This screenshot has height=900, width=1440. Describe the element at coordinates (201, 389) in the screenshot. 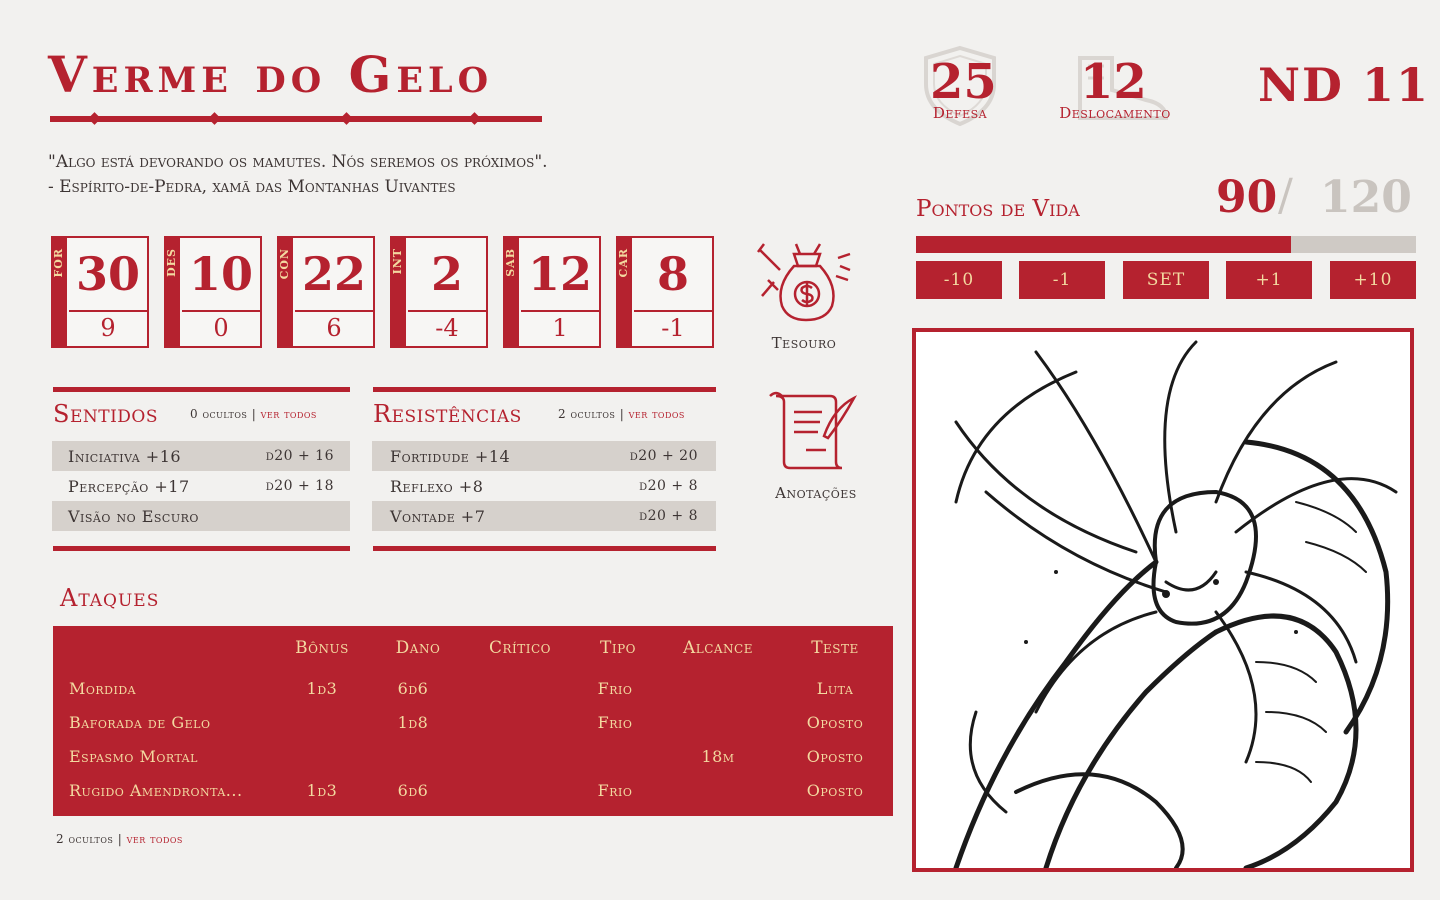

I see `senses-top-rule` at that location.